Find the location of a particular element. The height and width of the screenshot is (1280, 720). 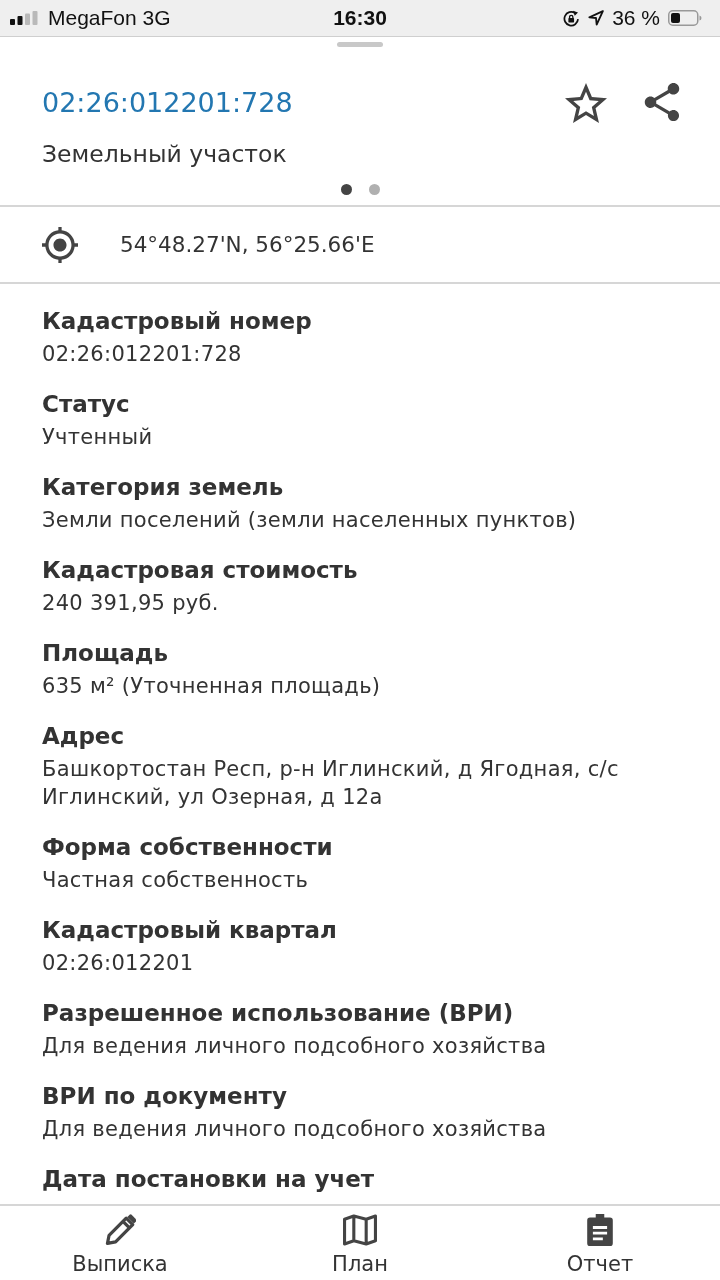

signal-icon is located at coordinates (24, 18).